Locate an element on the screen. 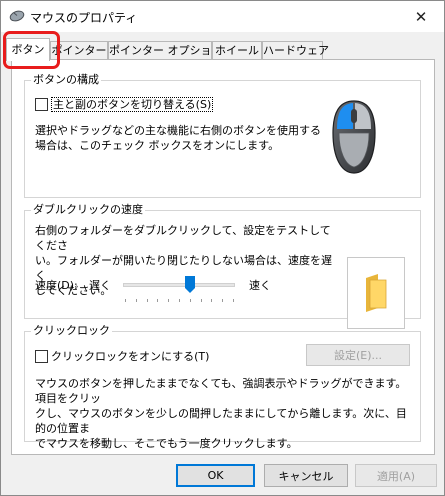  mouse-icon is located at coordinates (17, 16).